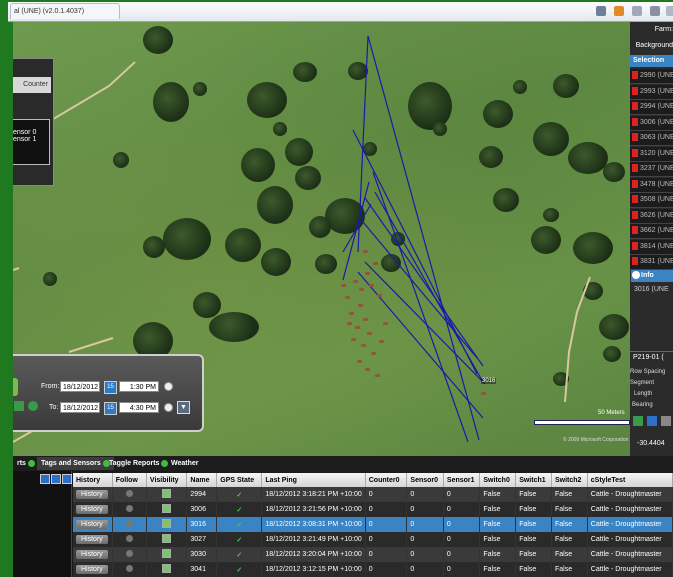  I want to click on tab-tags-and-sensors: Tags and Sensors, so click(75, 463).